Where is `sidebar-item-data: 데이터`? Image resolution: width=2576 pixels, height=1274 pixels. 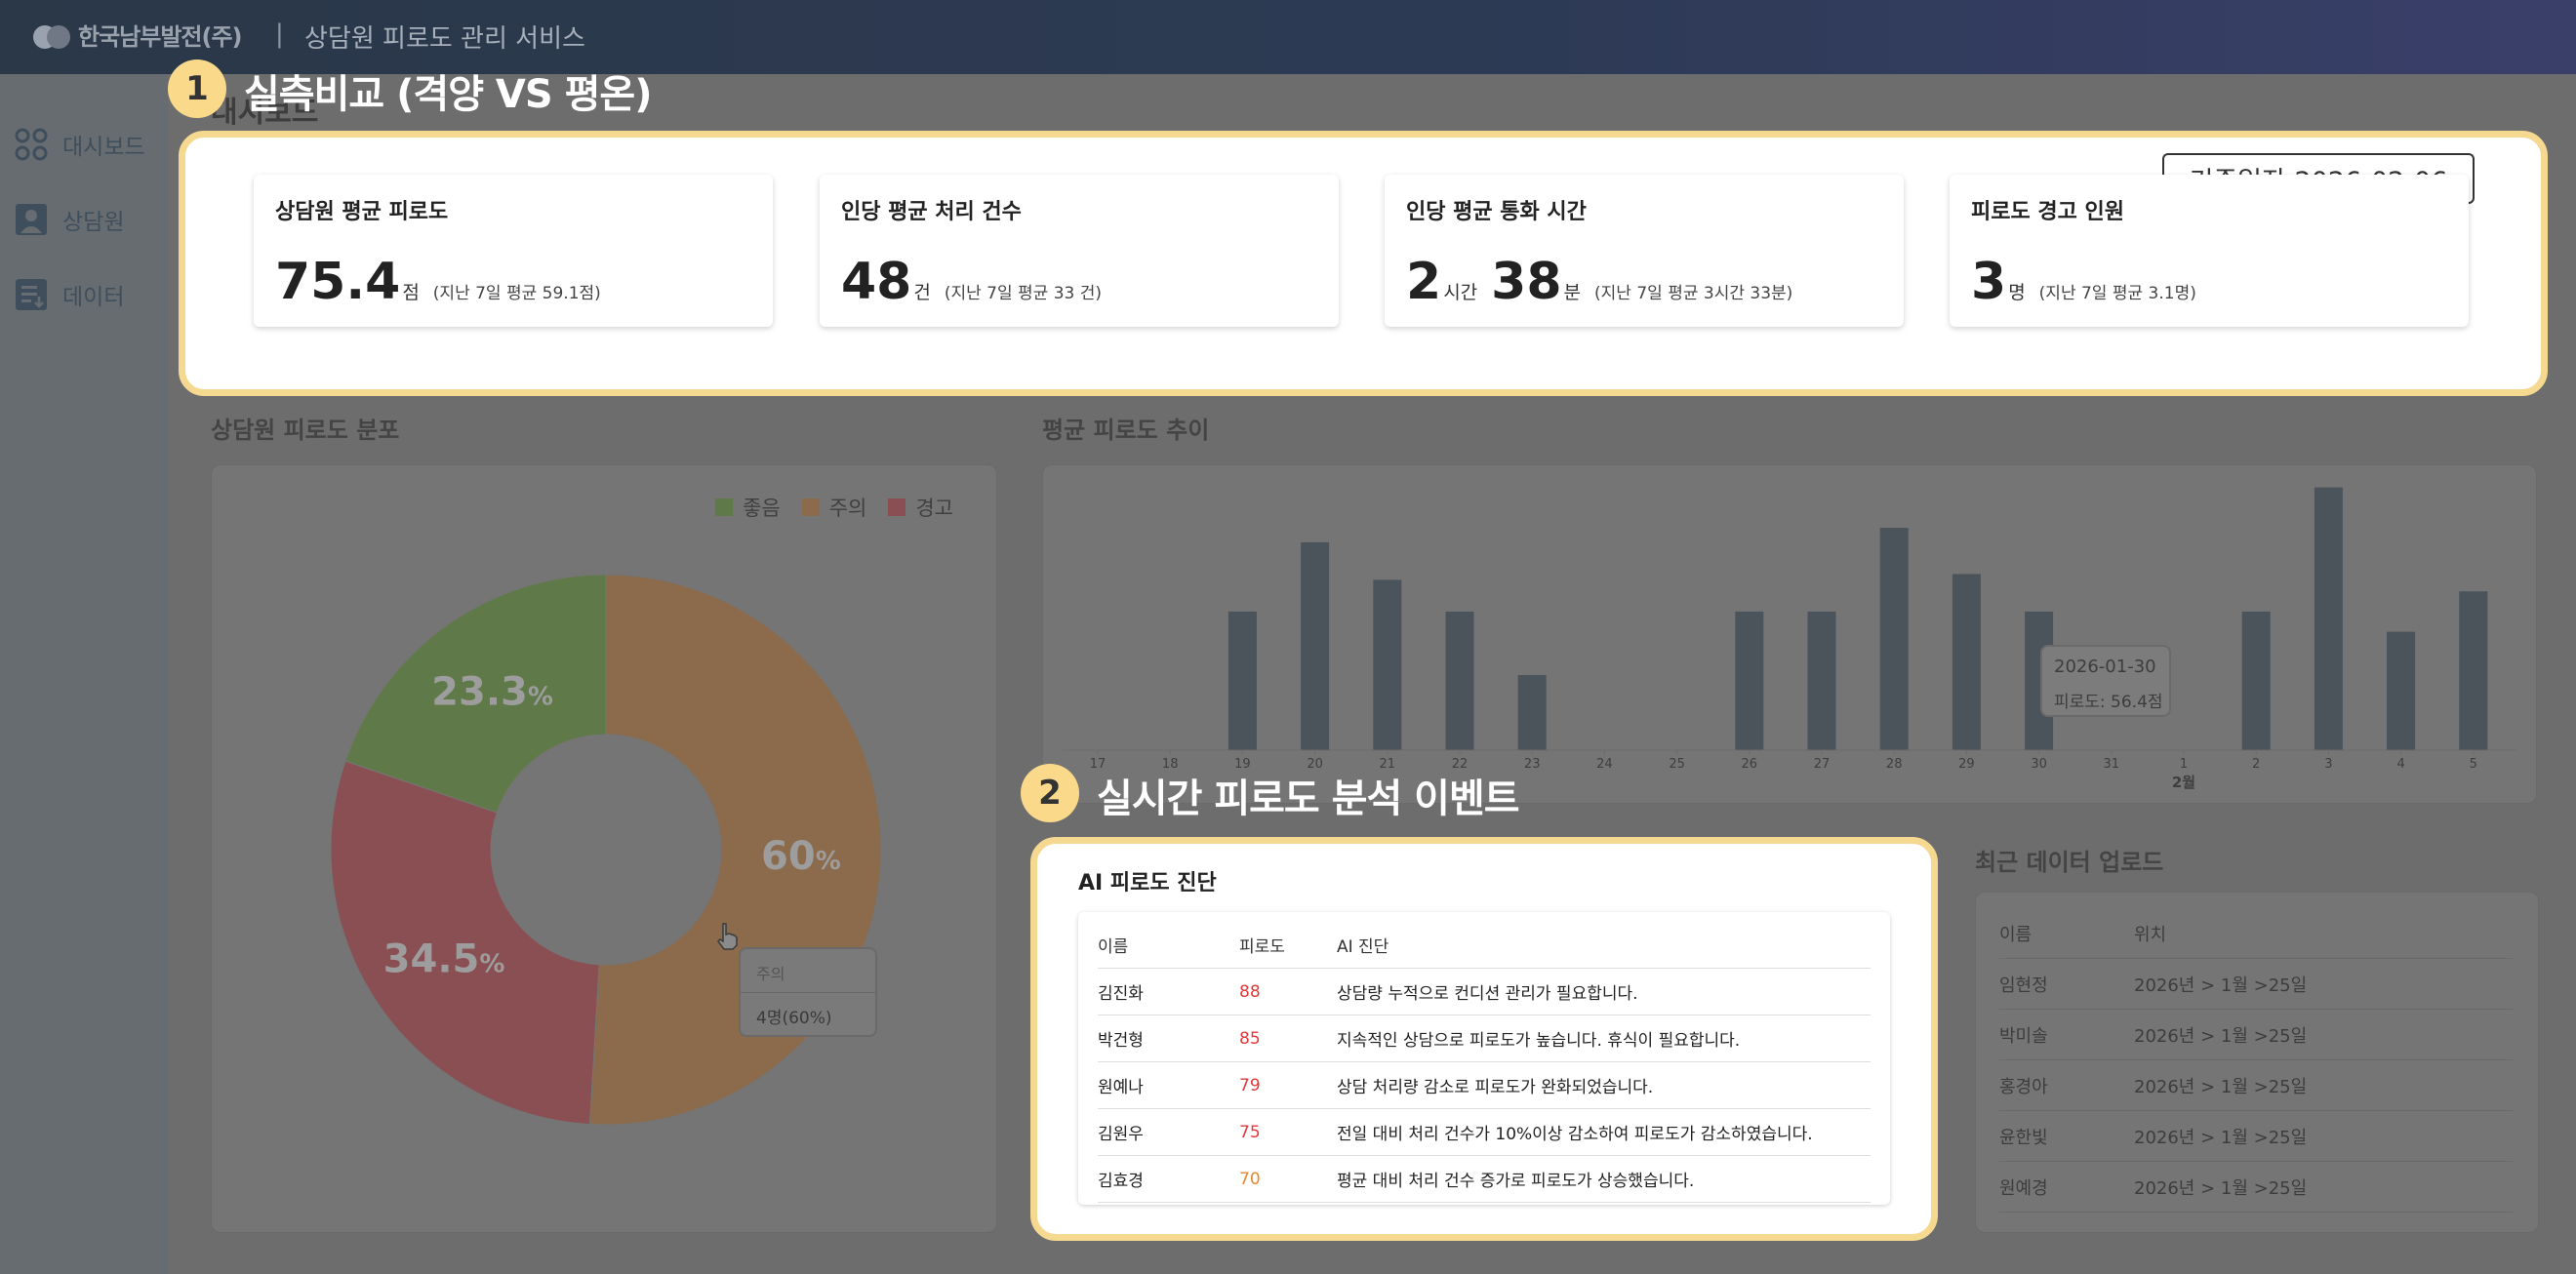 sidebar-item-data: 데이터 is located at coordinates (69, 294).